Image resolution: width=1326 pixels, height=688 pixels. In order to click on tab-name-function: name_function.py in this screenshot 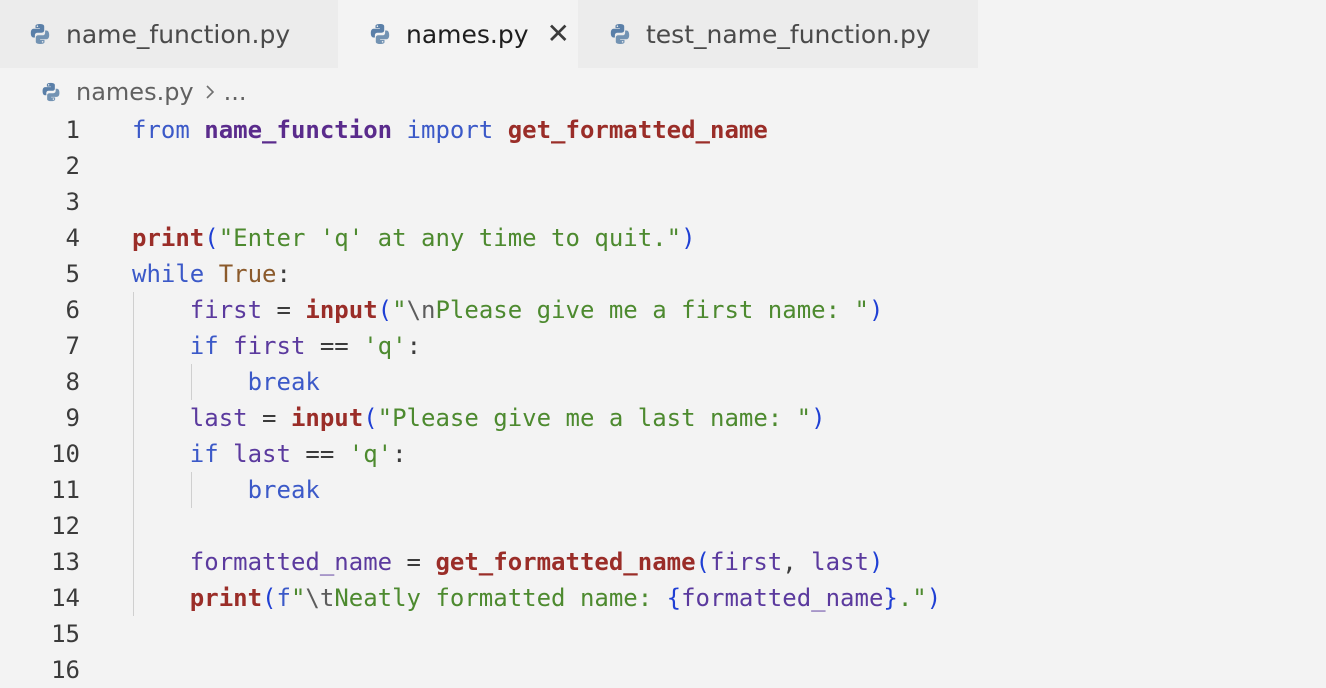, I will do `click(169, 34)`.